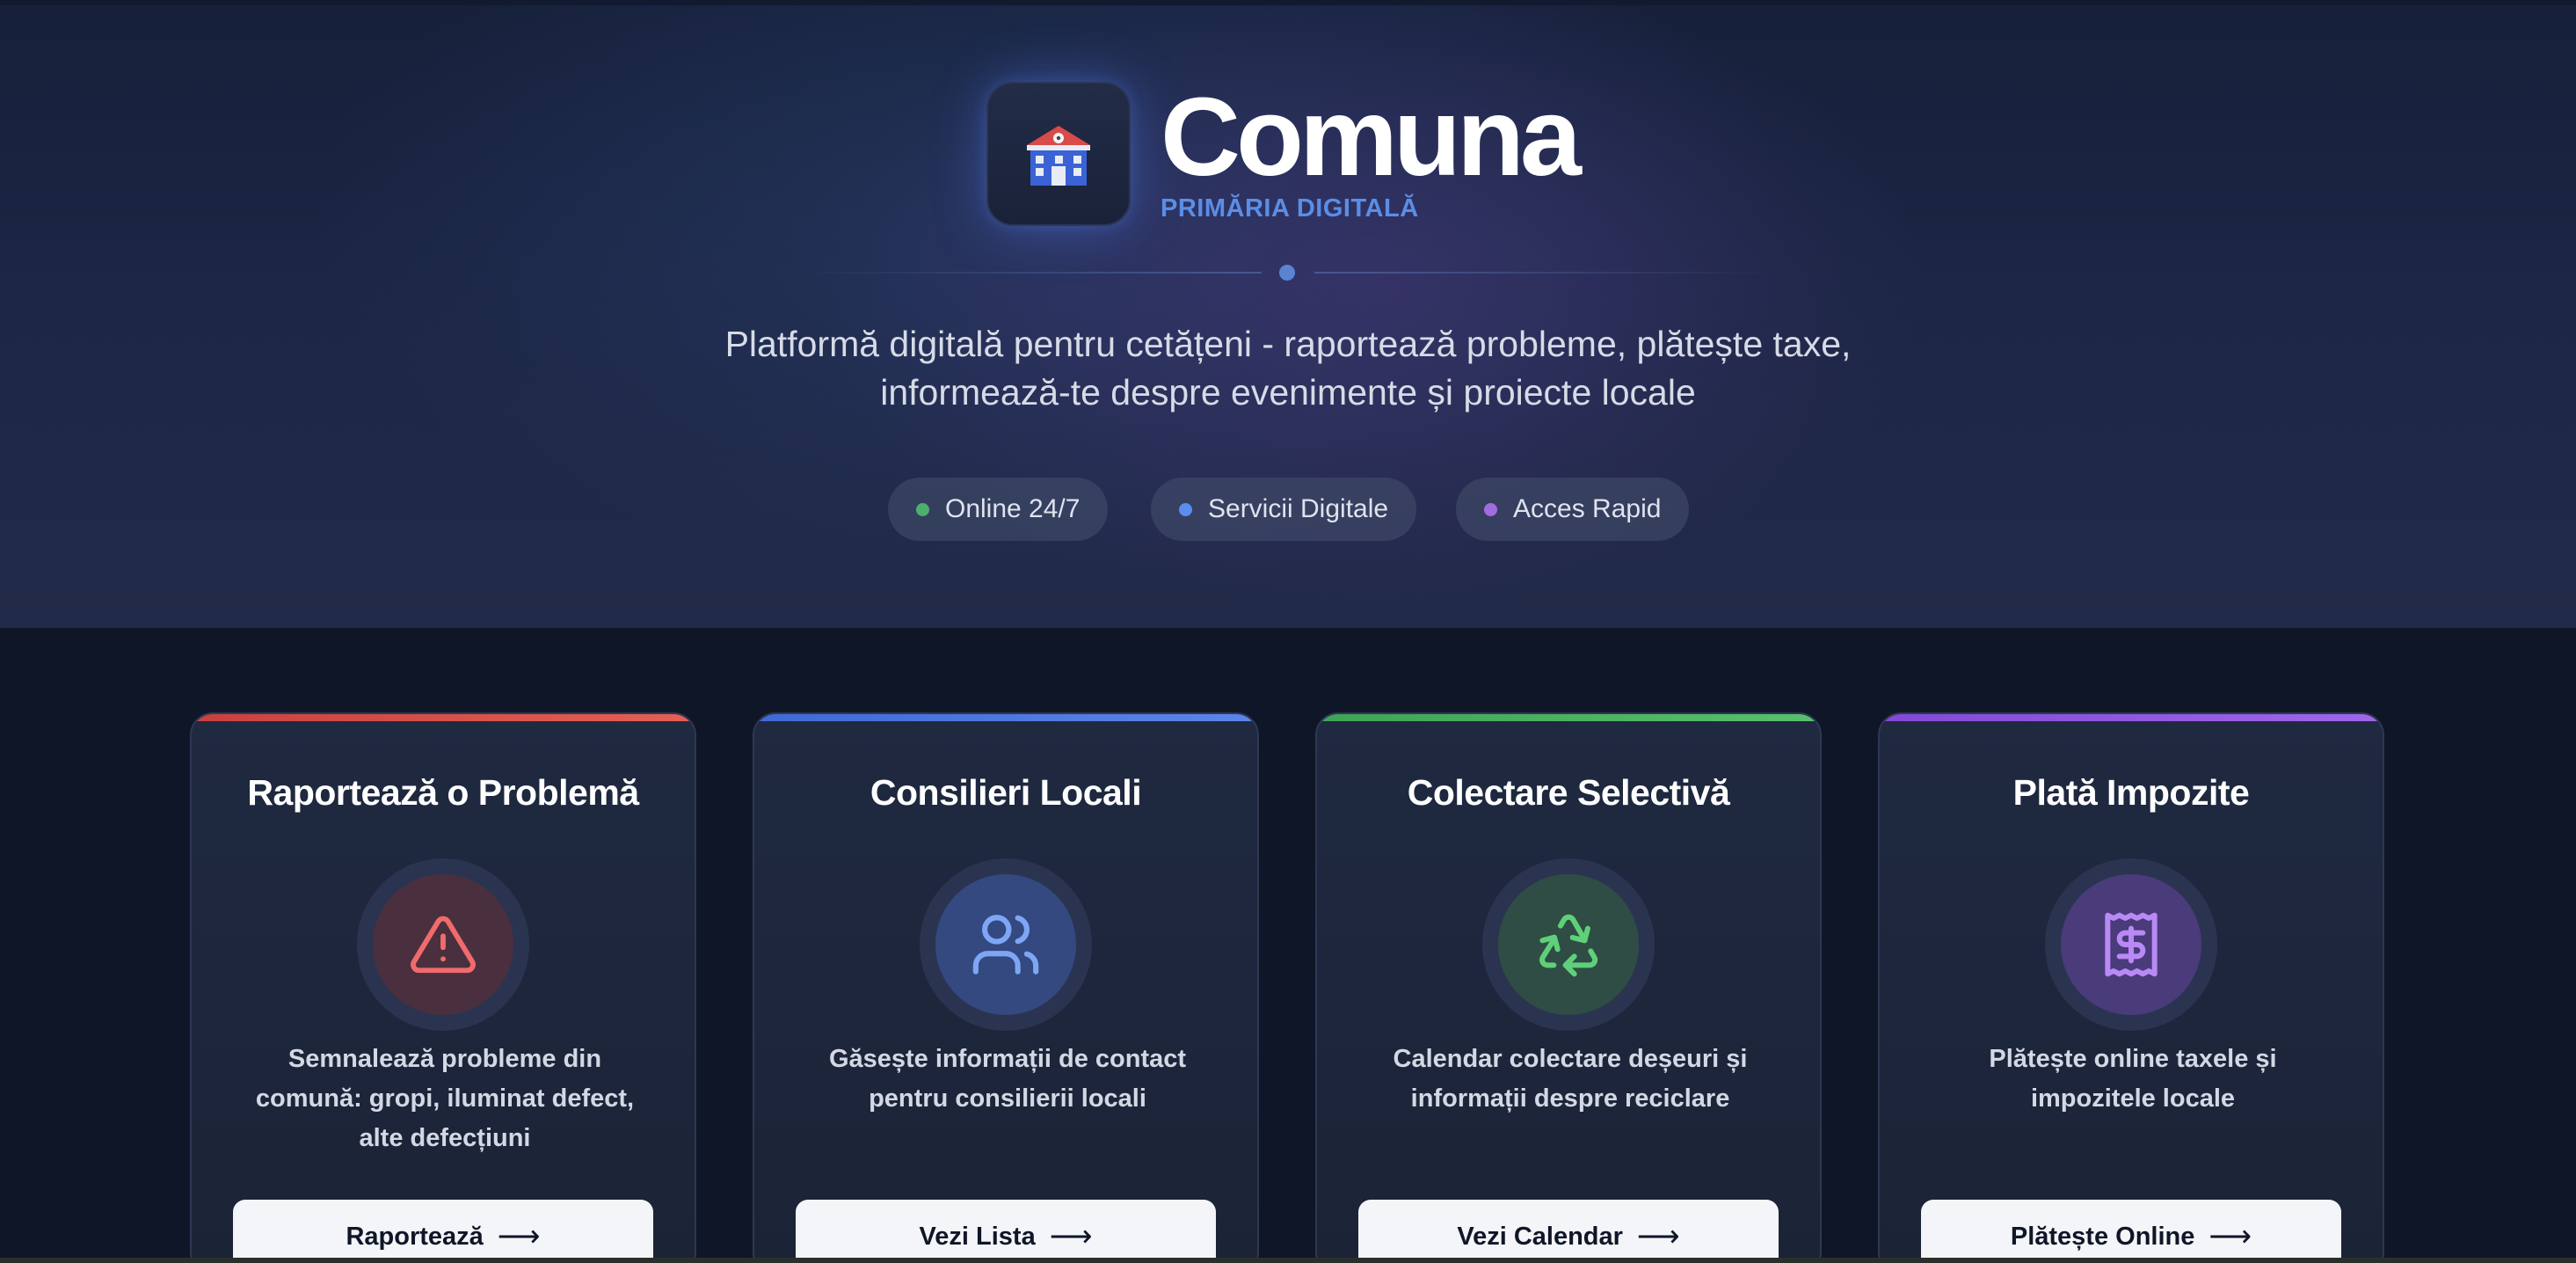  Describe the element at coordinates (2102, 1237) in the screenshot. I see `button-label: Plătește Online` at that location.